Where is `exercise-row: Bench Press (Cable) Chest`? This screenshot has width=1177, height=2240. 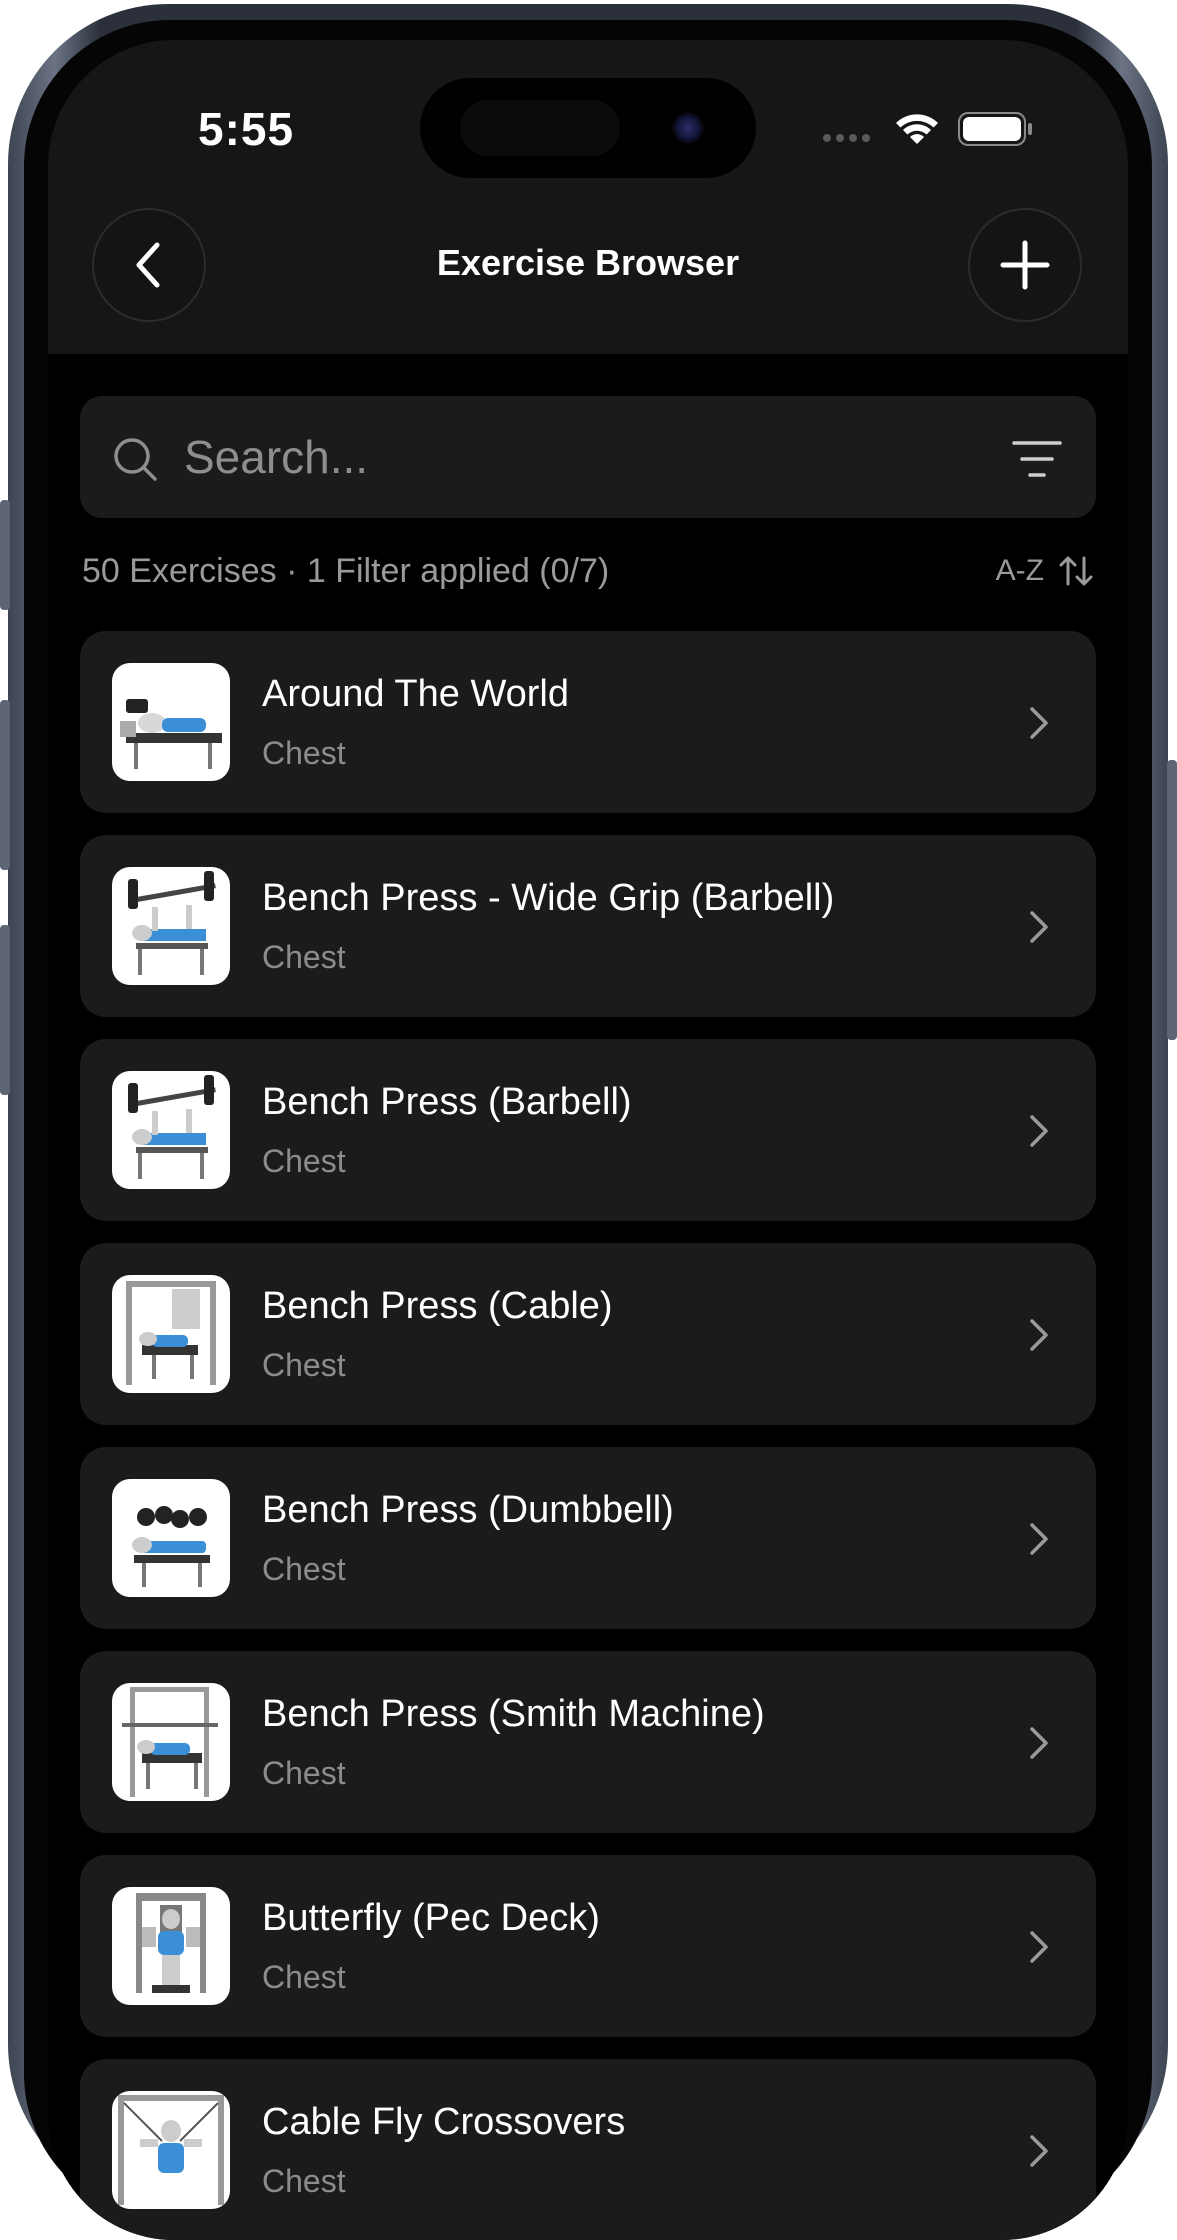
exercise-row: Bench Press (Cable) Chest is located at coordinates (588, 1334).